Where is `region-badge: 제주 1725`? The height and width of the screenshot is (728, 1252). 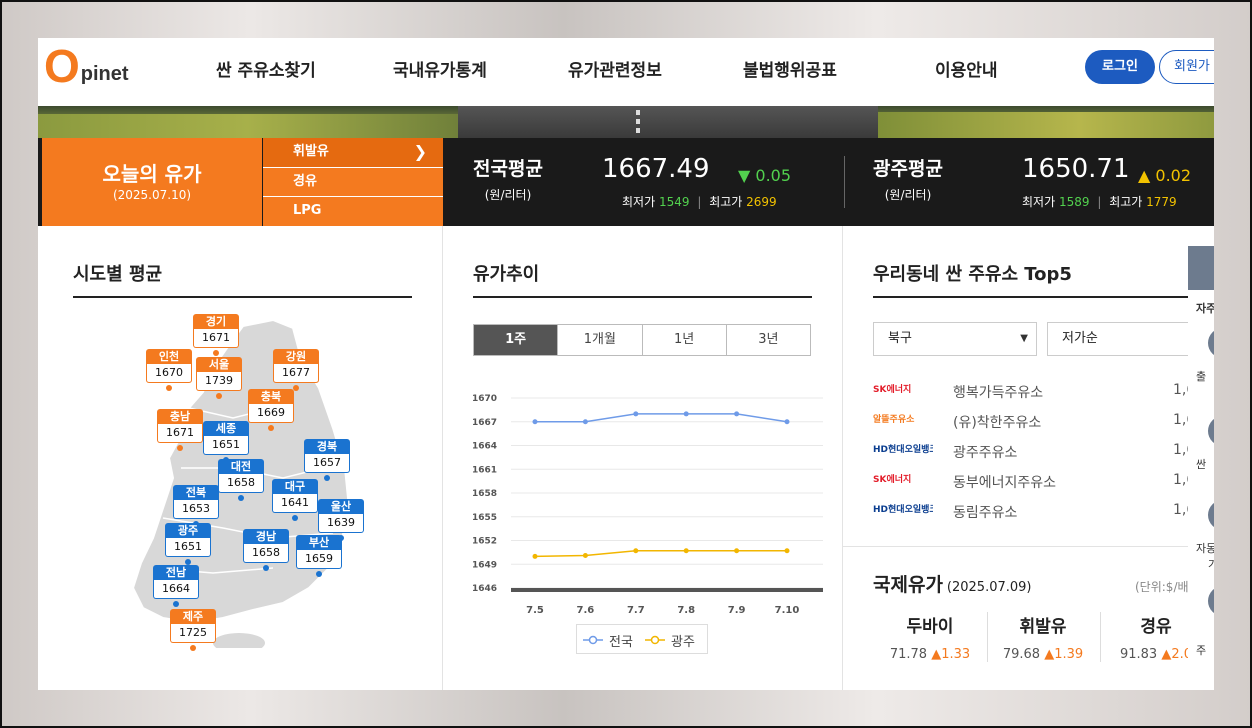
region-badge: 제주 1725 is located at coordinates (193, 630).